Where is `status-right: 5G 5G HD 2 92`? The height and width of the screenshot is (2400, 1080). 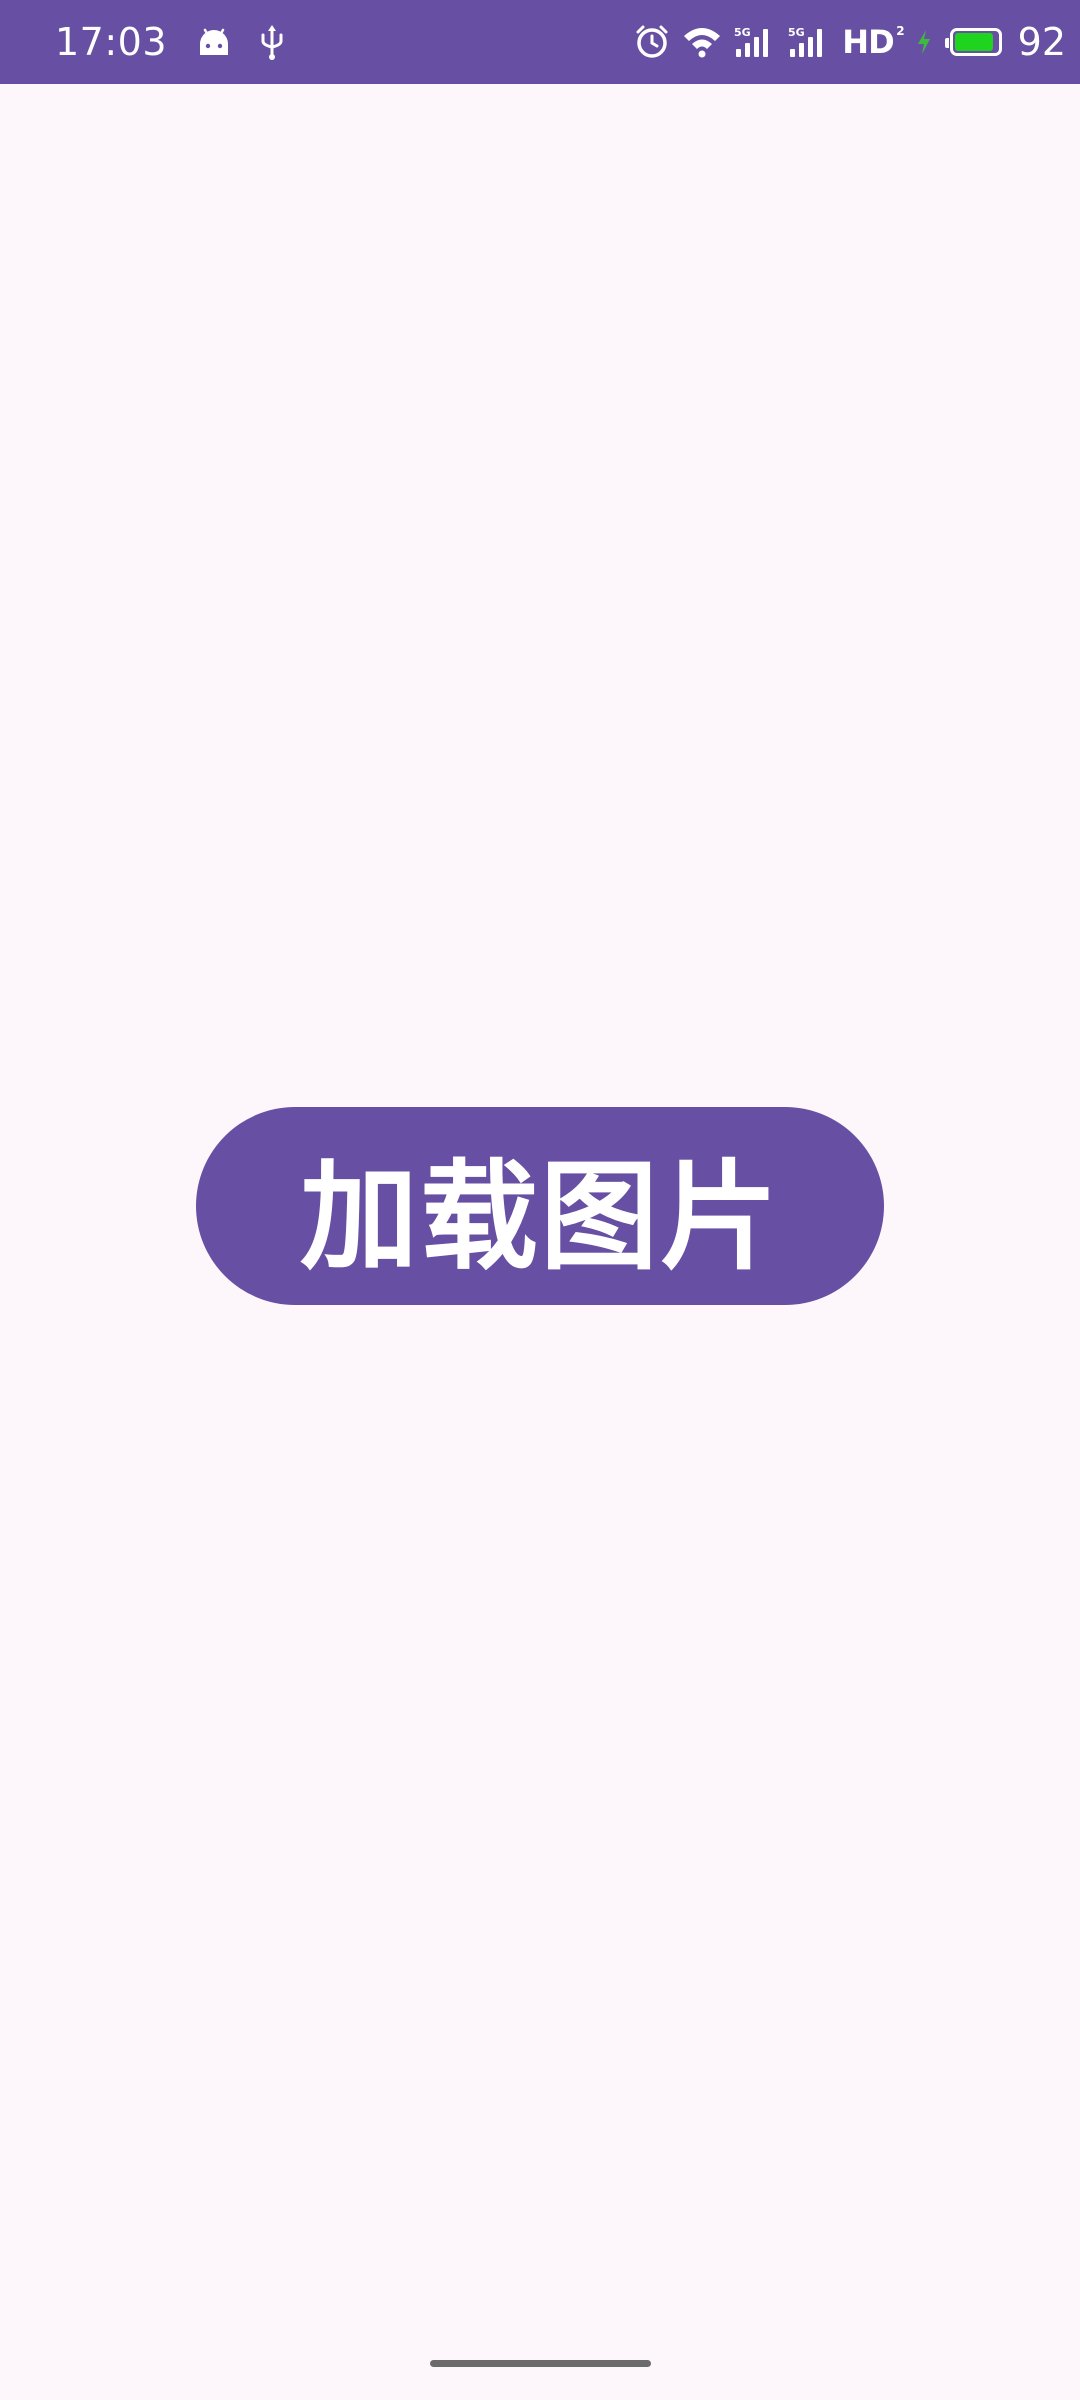 status-right: 5G 5G HD 2 92 is located at coordinates (850, 42).